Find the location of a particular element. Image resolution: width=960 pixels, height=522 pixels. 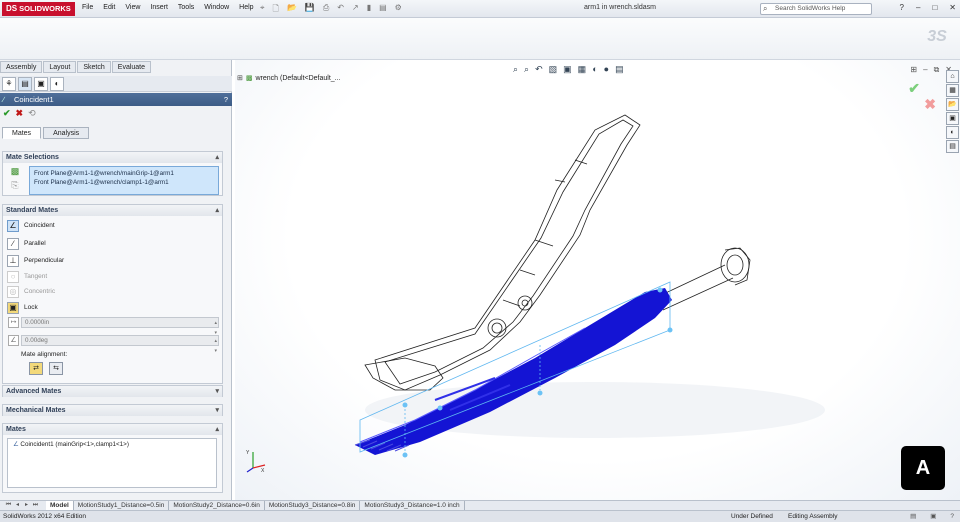

aligned-button: ⇄ is located at coordinates (36, 368).